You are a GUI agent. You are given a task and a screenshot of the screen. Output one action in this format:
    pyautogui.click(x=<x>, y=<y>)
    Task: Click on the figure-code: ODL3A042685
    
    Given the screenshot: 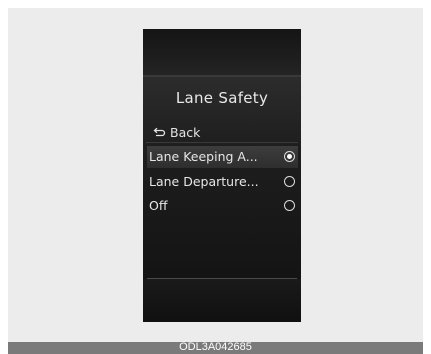 What is the action you would take?
    pyautogui.click(x=215, y=347)
    